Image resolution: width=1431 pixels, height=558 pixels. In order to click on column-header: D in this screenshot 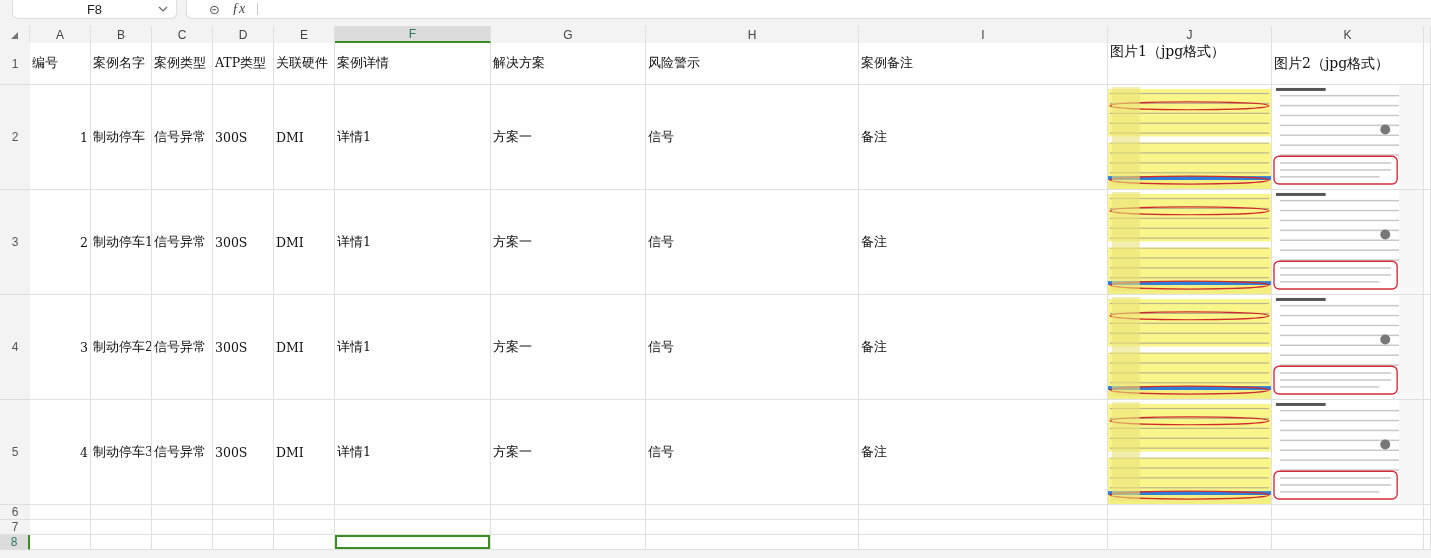, I will do `click(243, 34)`.